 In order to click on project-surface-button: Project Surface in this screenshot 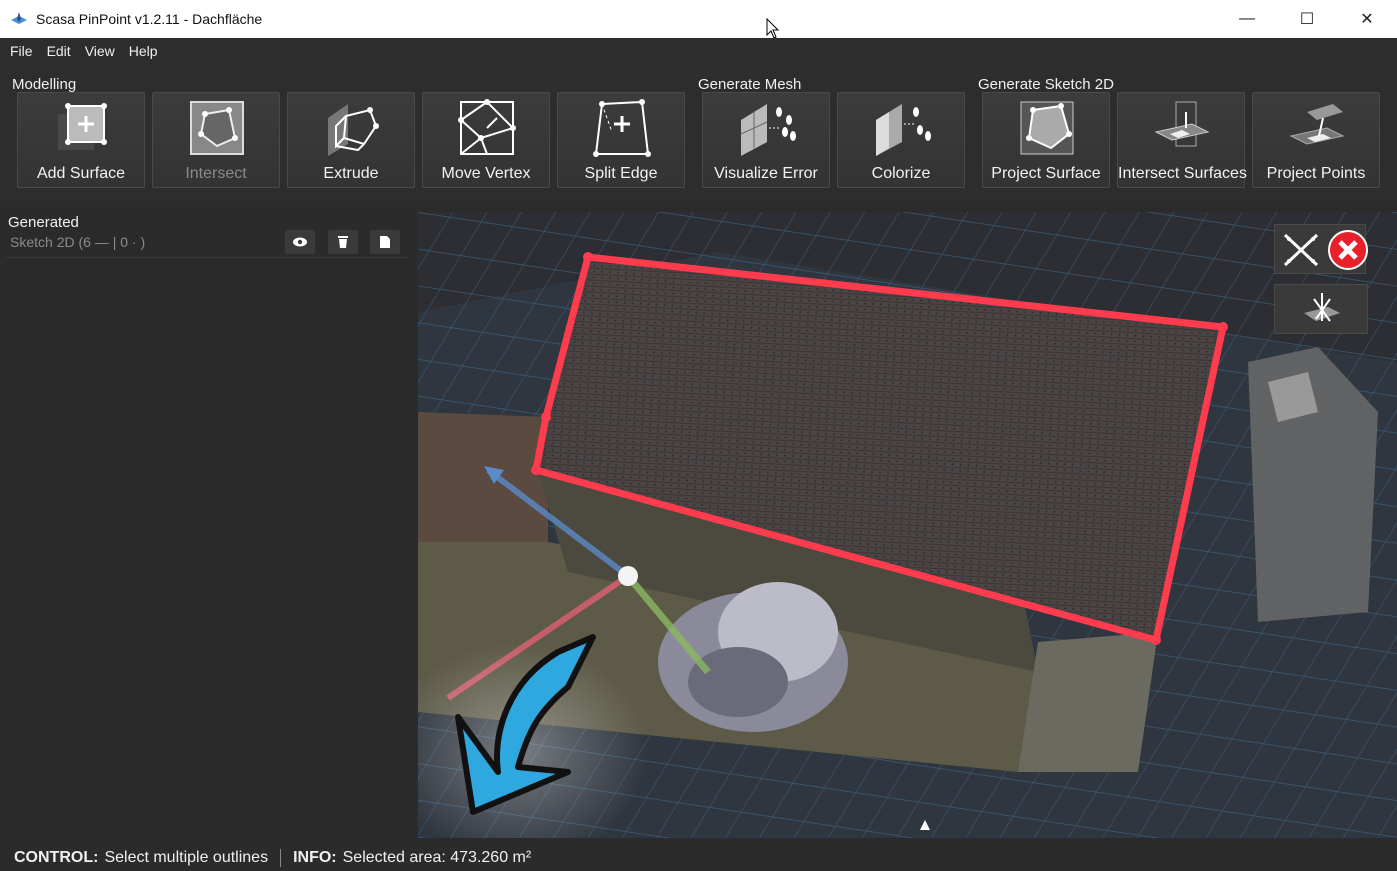, I will do `click(1046, 140)`.